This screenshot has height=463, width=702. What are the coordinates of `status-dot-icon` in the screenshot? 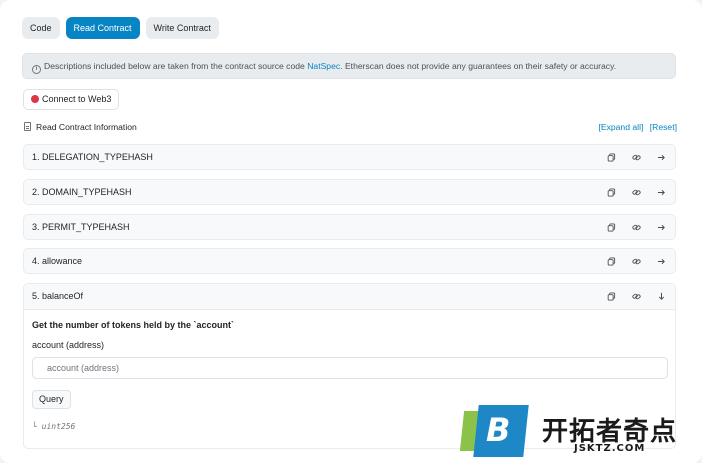 It's located at (35, 99).